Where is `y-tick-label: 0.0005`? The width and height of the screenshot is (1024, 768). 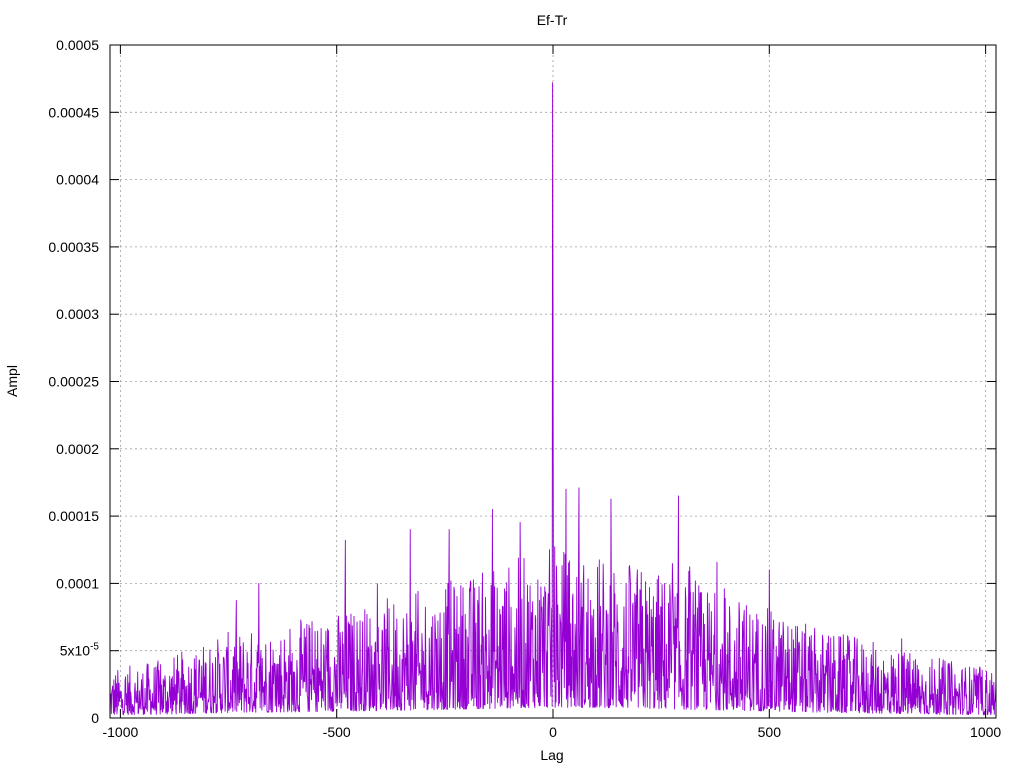
y-tick-label: 0.0005 is located at coordinates (77, 45).